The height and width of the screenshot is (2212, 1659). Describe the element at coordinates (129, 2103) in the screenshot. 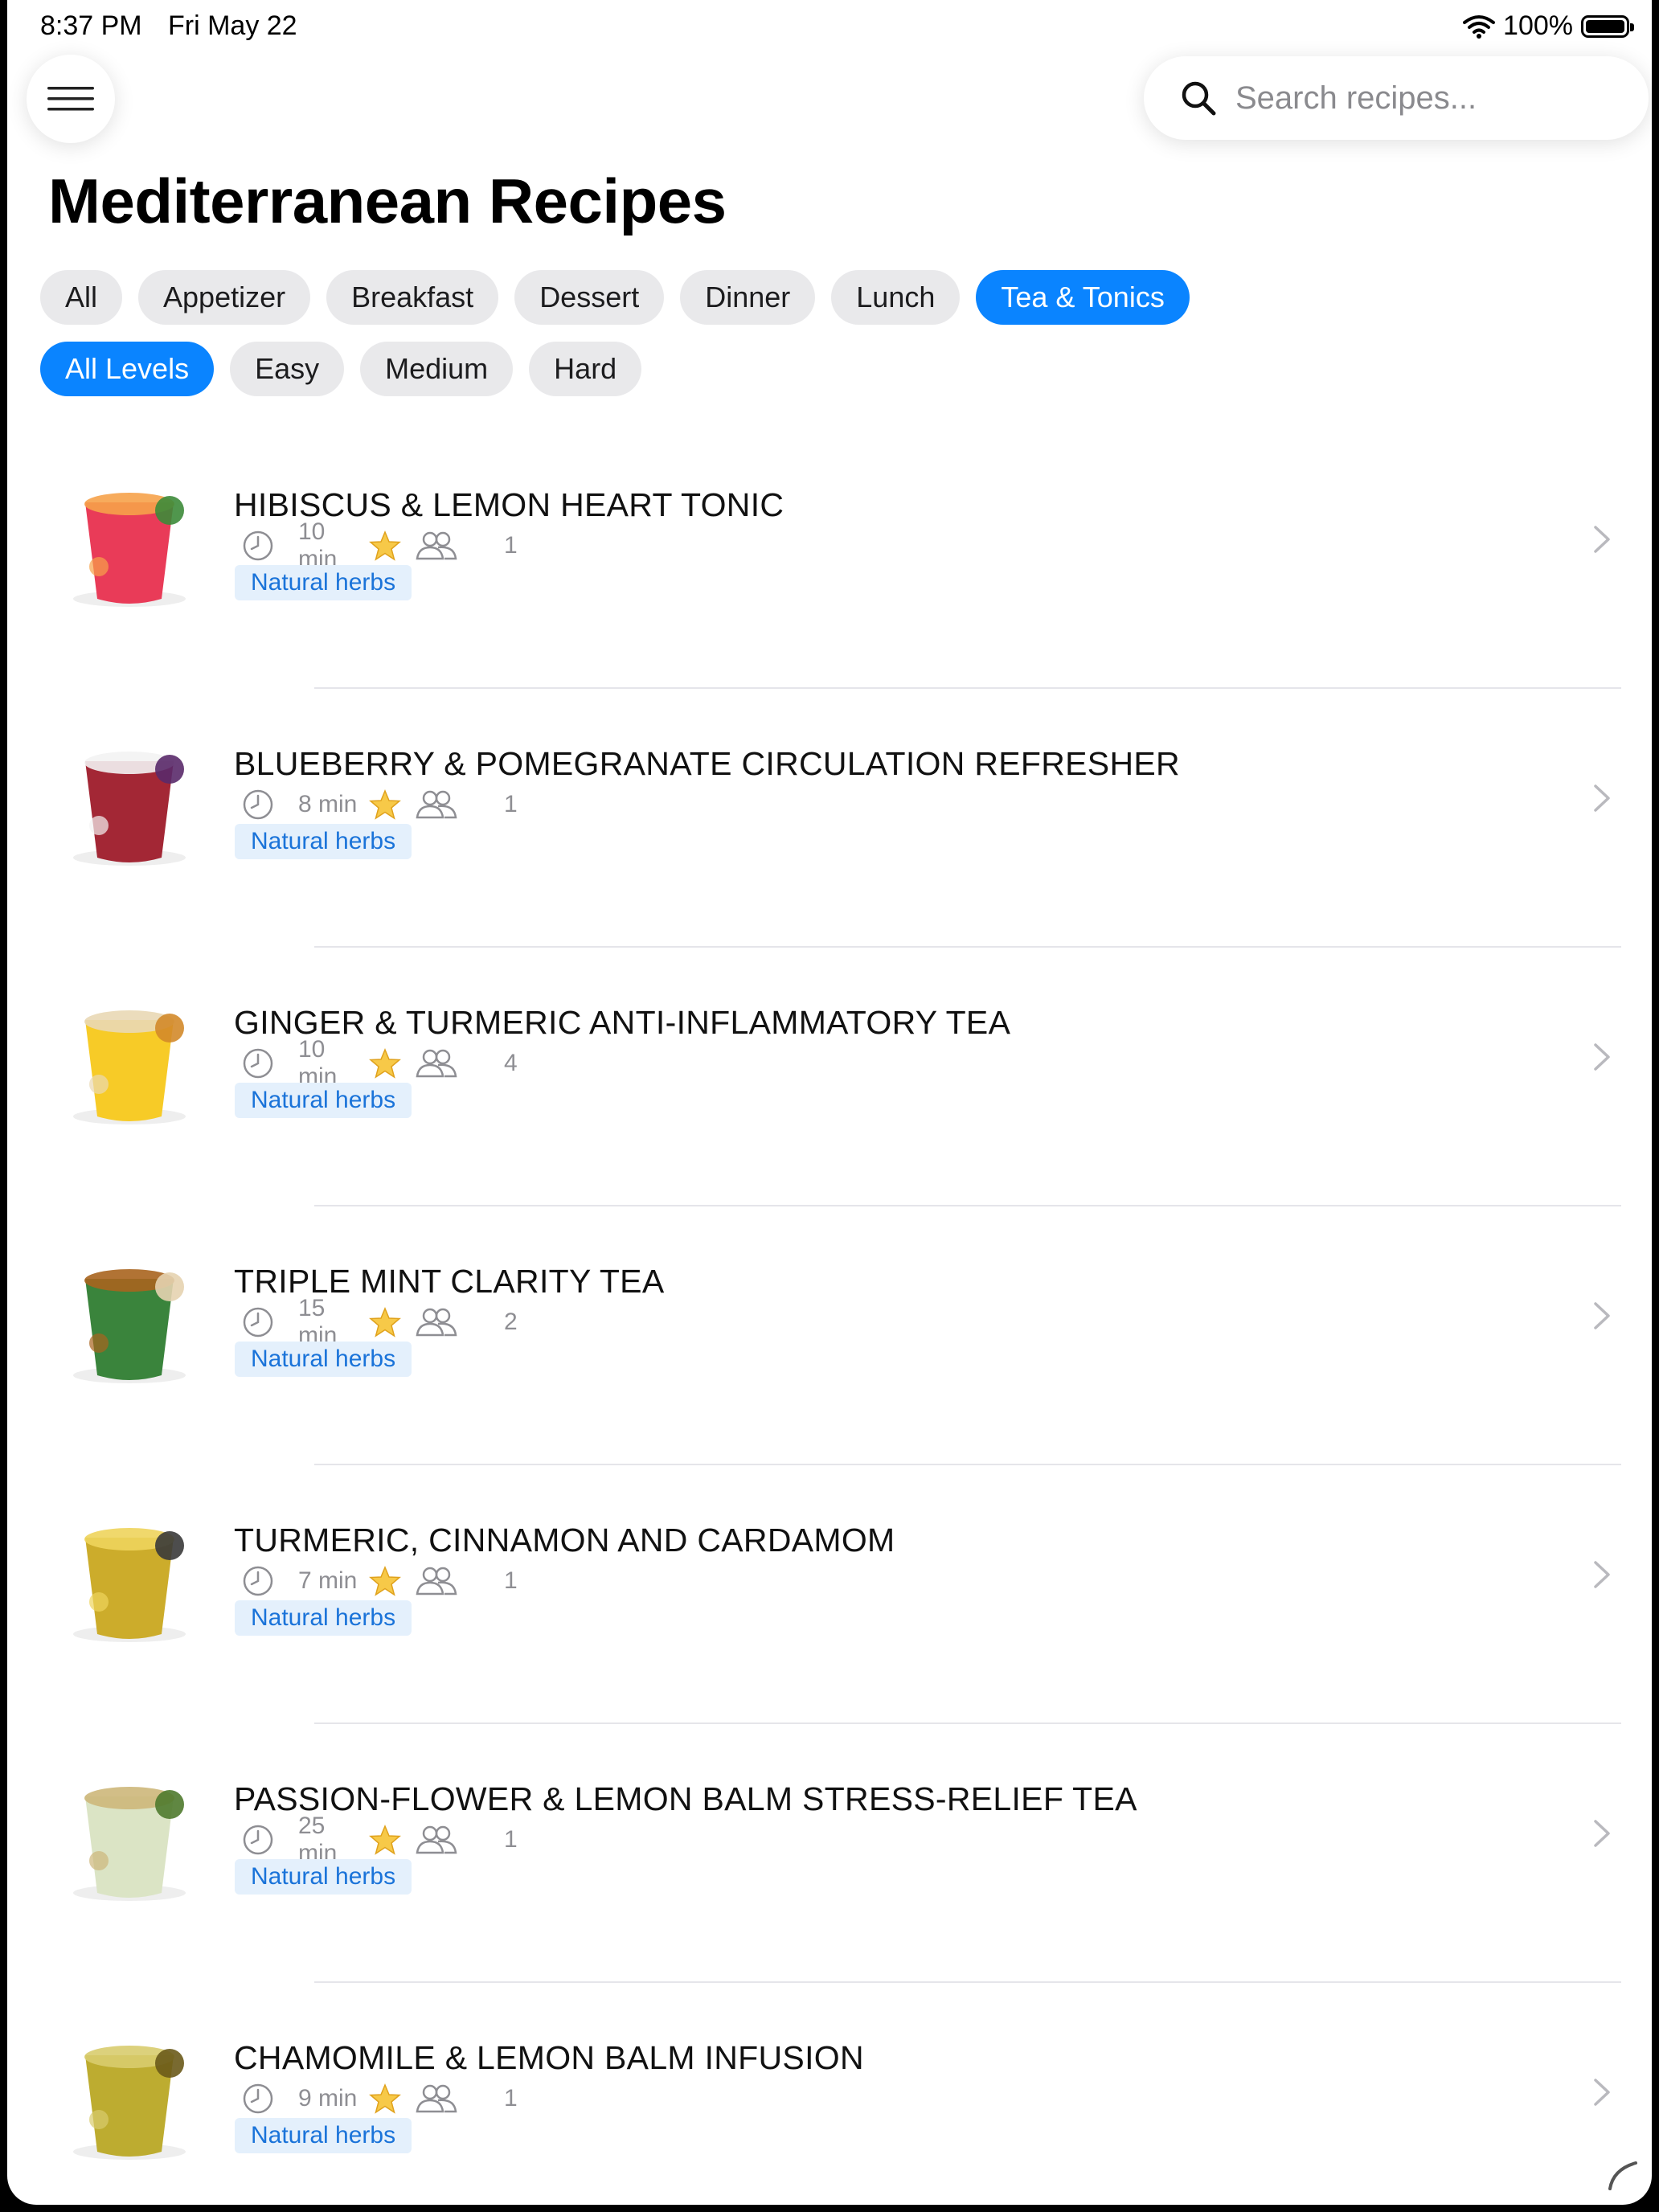

I see `recipe-thumbnail-chamomile-infusion` at that location.